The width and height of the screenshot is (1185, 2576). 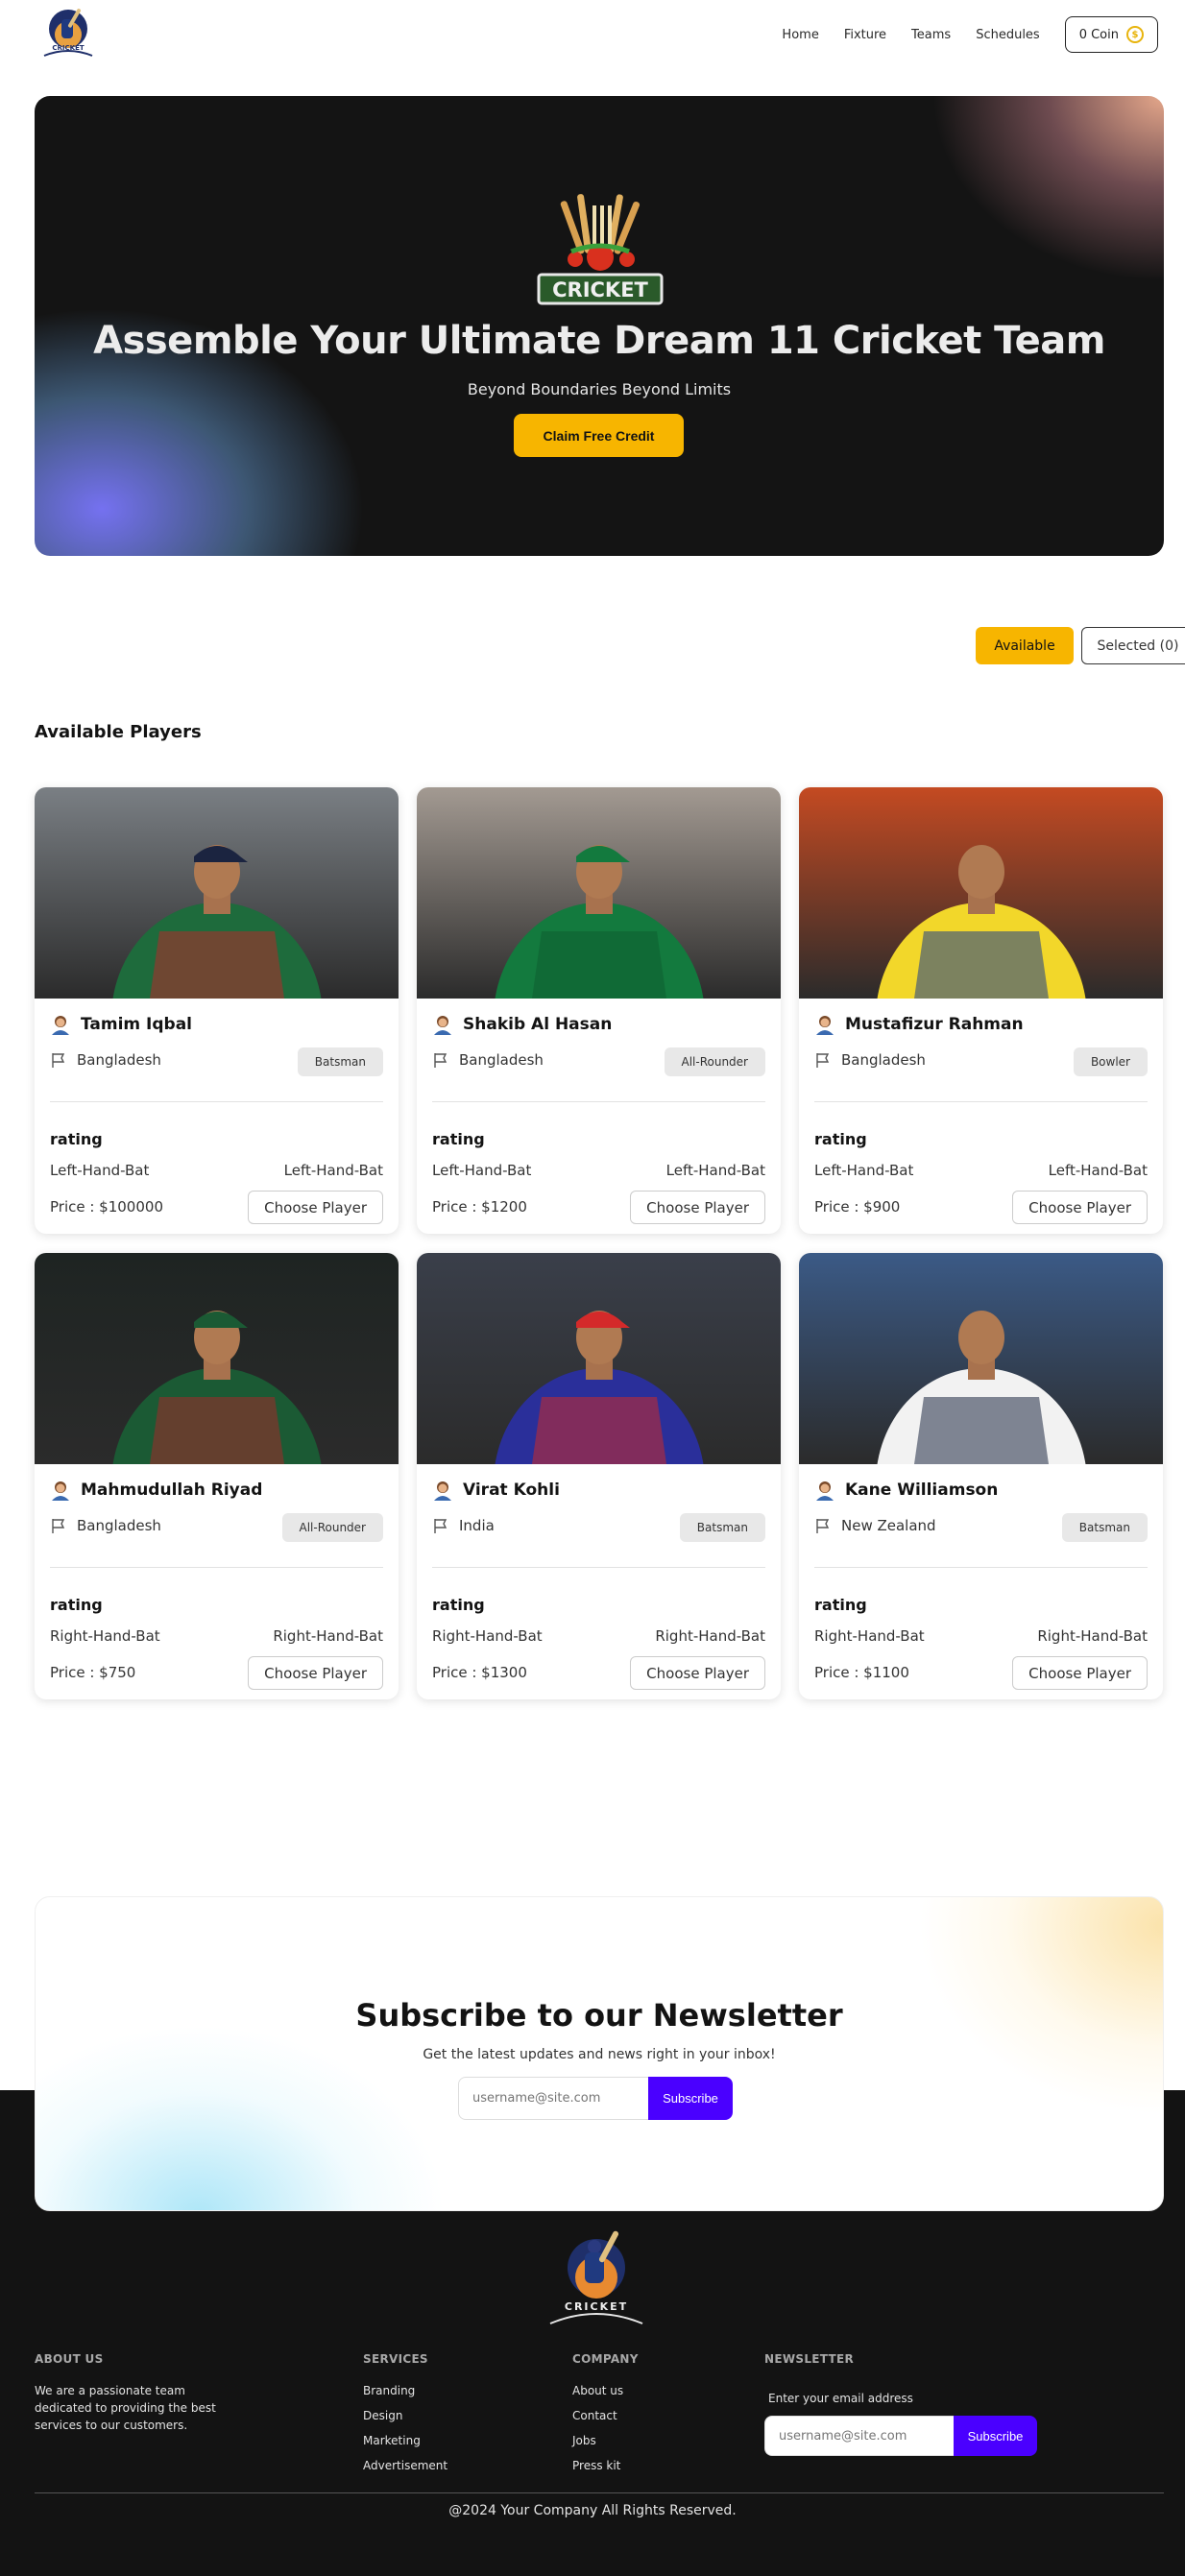 I want to click on copyright: @2024 Your Company All Rights Reserved., so click(x=592, y=2510).